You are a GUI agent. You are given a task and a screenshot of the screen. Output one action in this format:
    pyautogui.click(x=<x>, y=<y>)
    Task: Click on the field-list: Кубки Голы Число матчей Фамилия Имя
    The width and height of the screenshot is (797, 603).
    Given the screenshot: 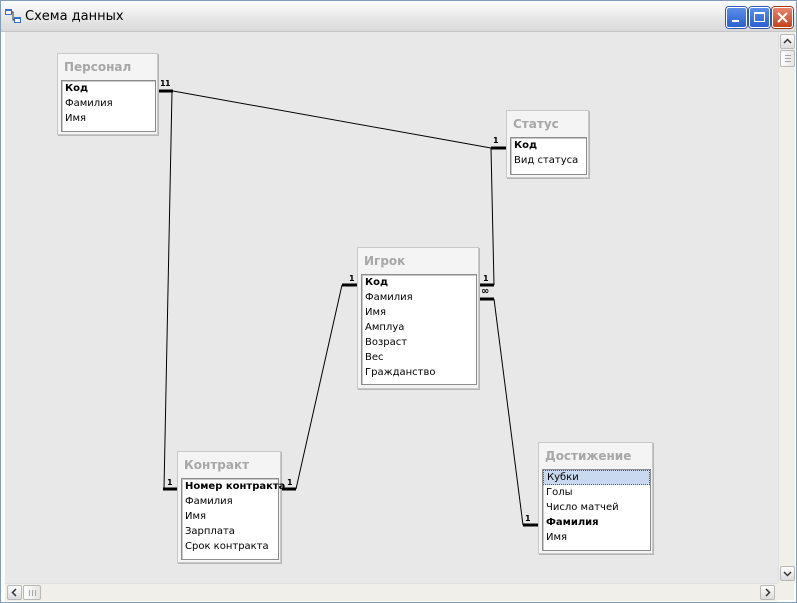 What is the action you would take?
    pyautogui.click(x=596, y=510)
    